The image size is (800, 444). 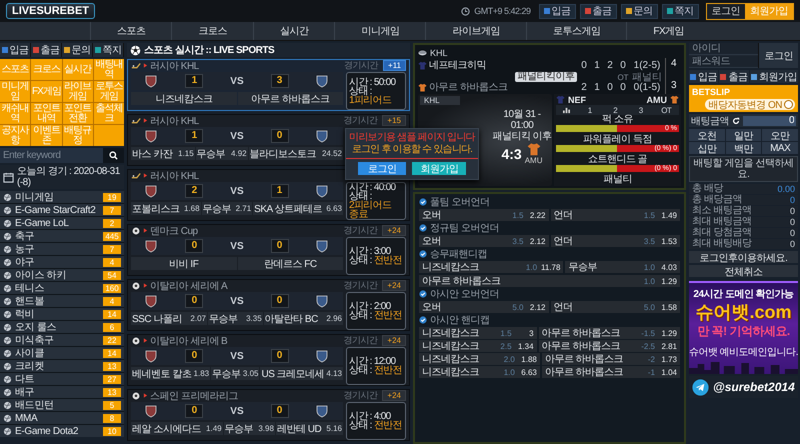 What do you see at coordinates (249, 428) in the screenshot?
I see `odds-button: 무승부 3.98` at bounding box center [249, 428].